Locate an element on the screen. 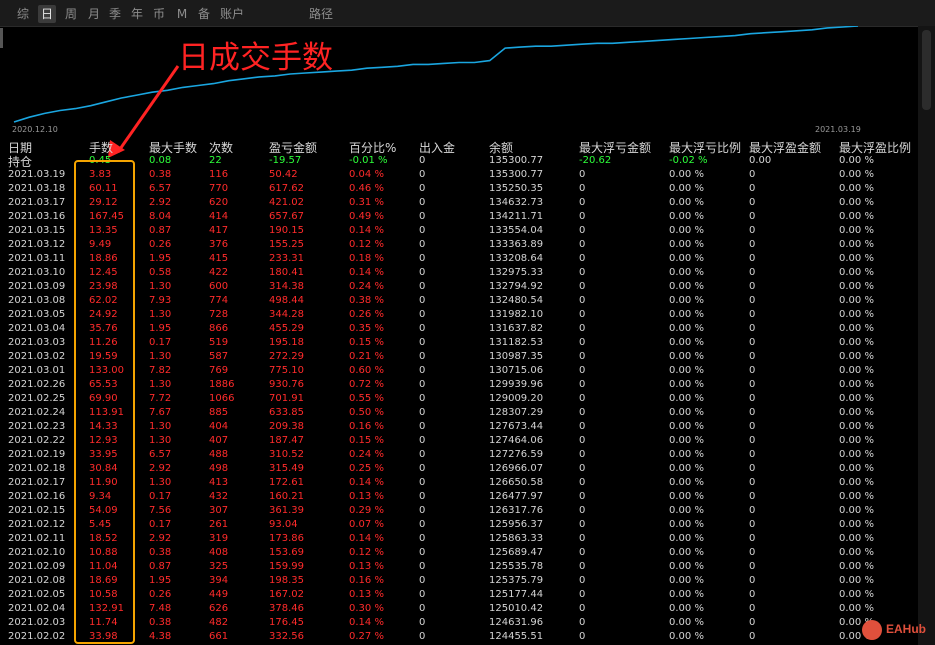 The image size is (935, 645). tab-4: 季 is located at coordinates (115, 14).